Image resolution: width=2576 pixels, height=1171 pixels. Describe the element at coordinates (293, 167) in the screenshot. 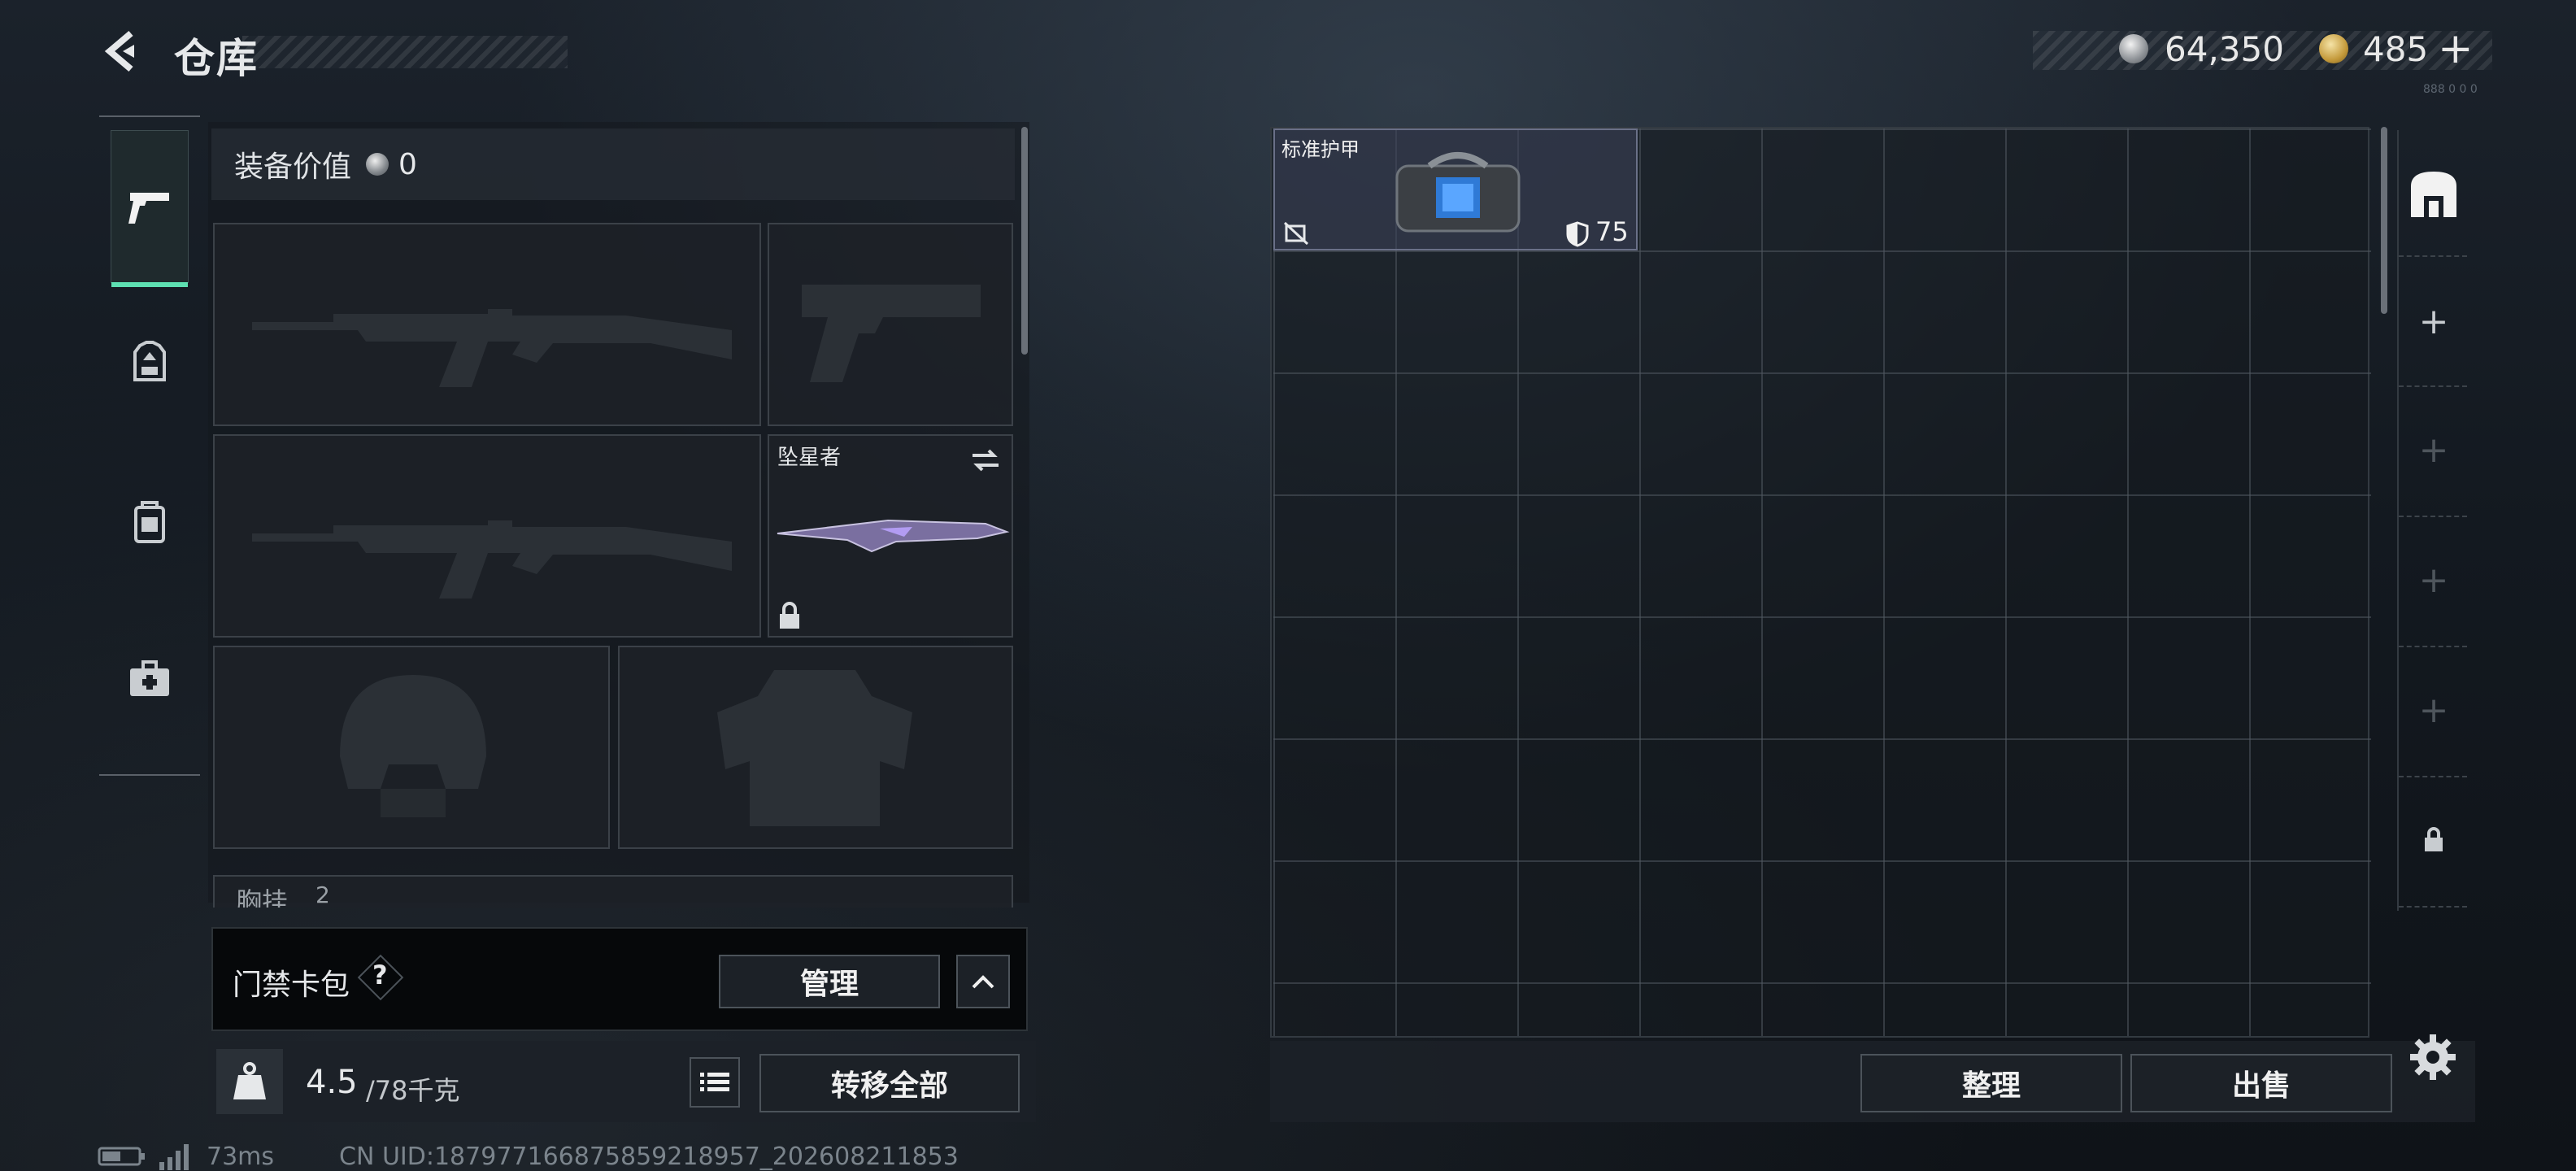

I see `equip-value-label: 装备价值` at that location.